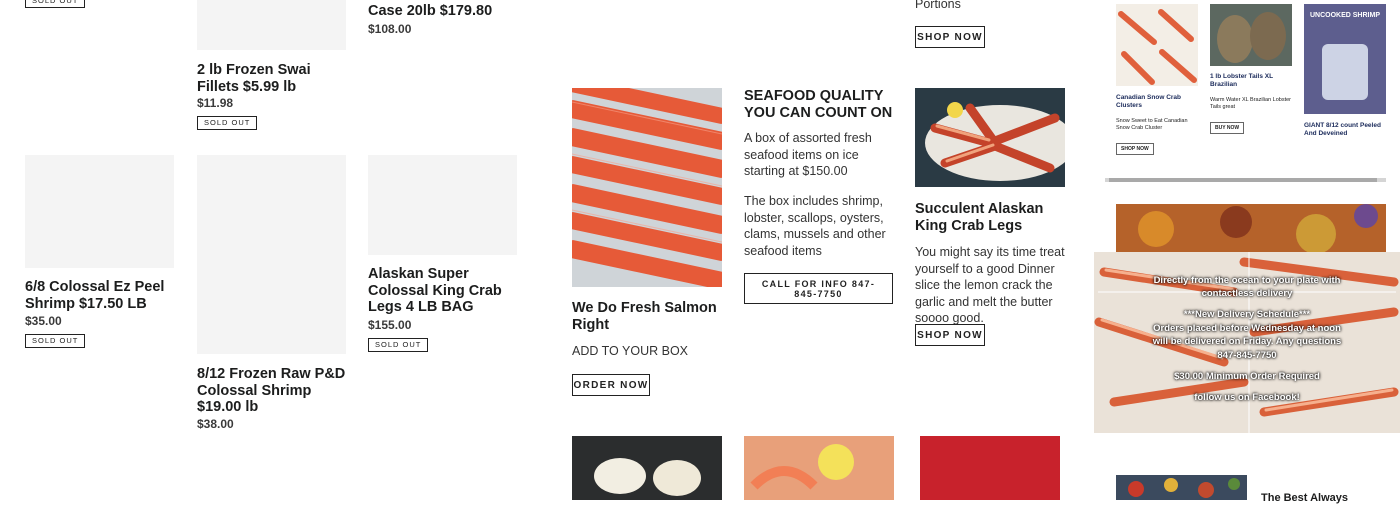  I want to click on feature-text: Portions, so click(938, 5).